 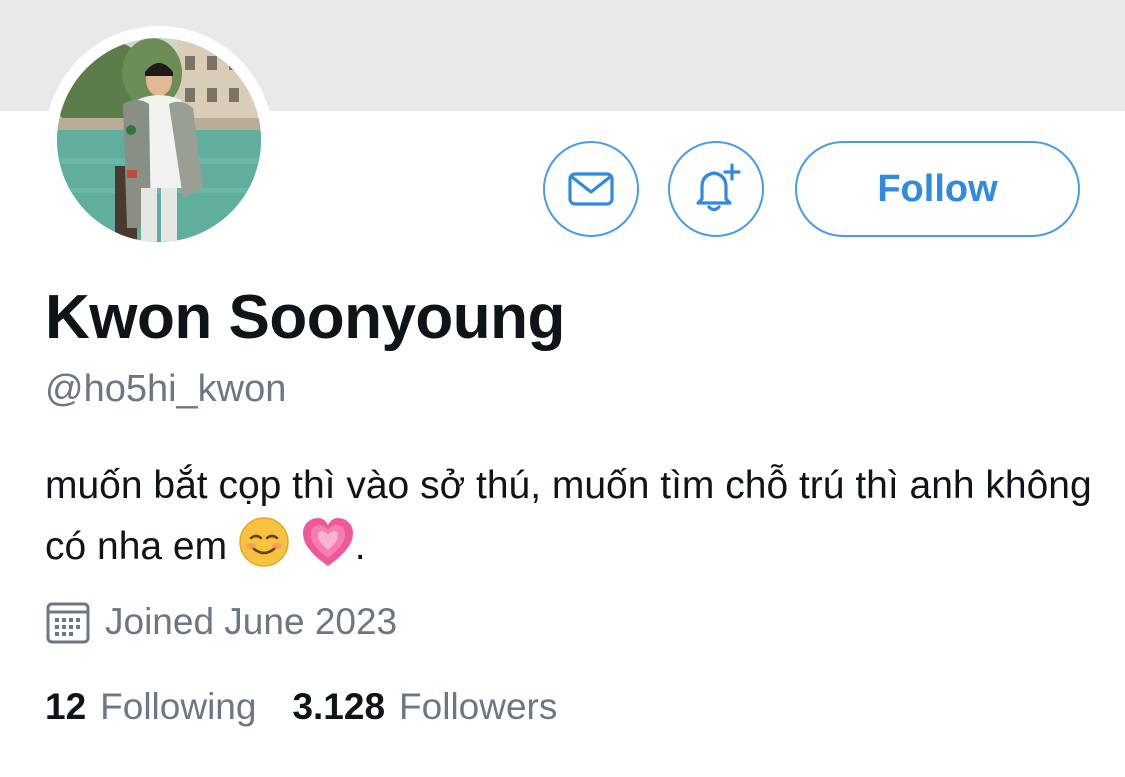 I want to click on following-count: 12, so click(x=66, y=706).